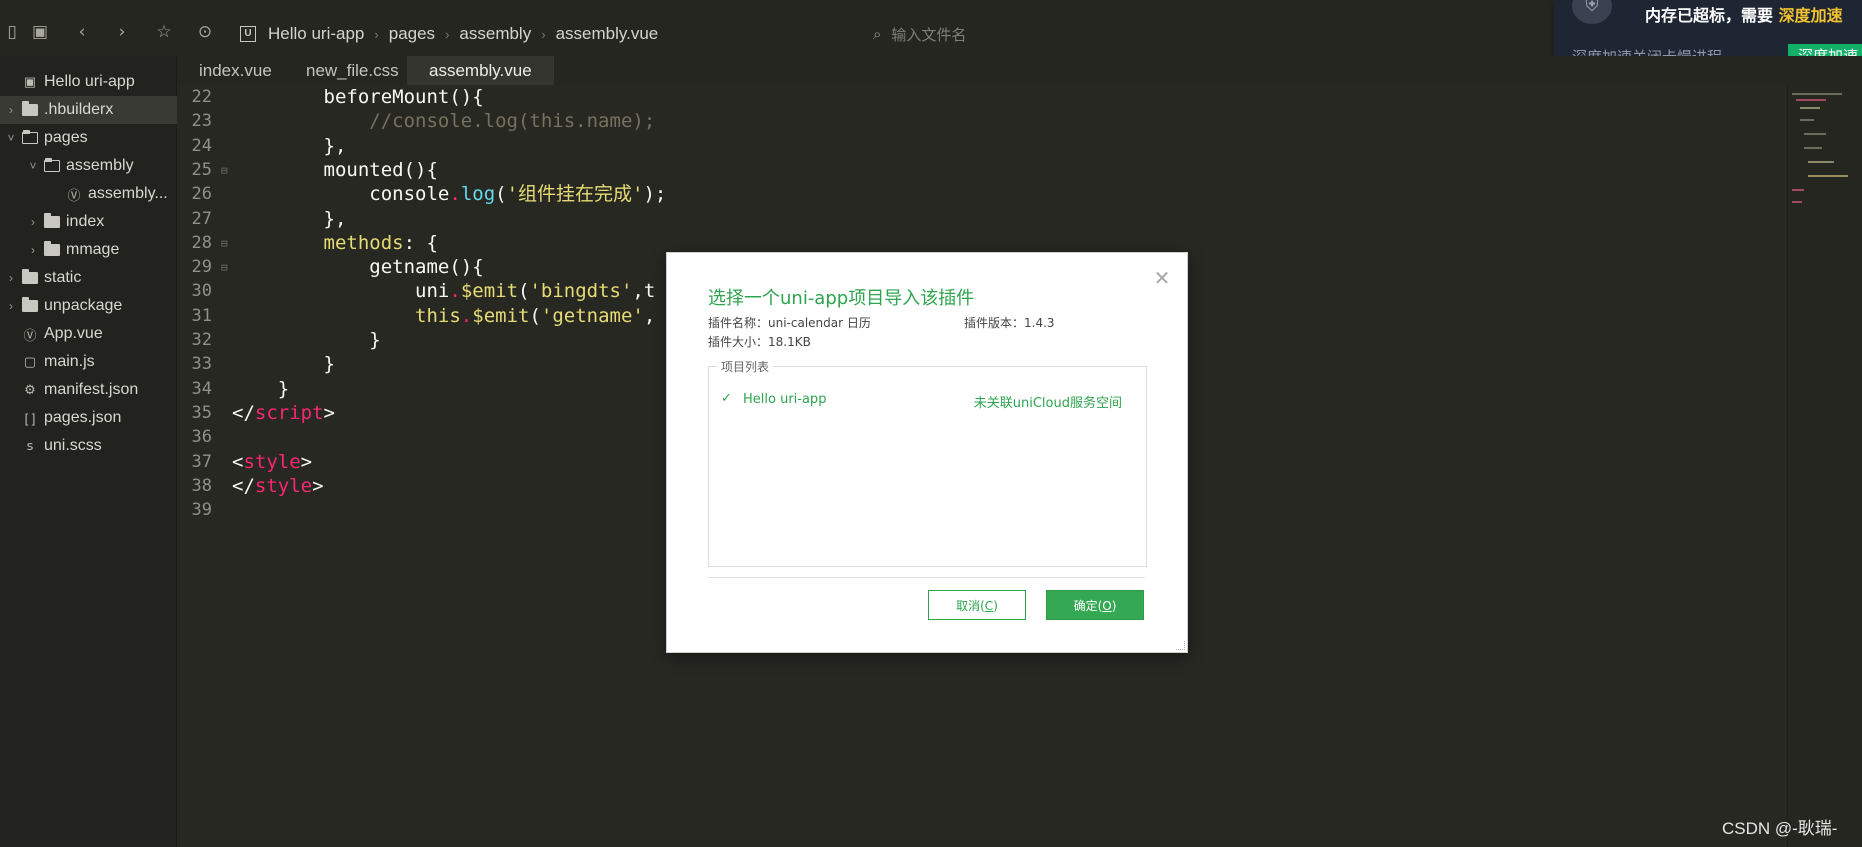 This screenshot has height=847, width=1862. Describe the element at coordinates (52, 165) in the screenshot. I see `folder-open-icon` at that location.